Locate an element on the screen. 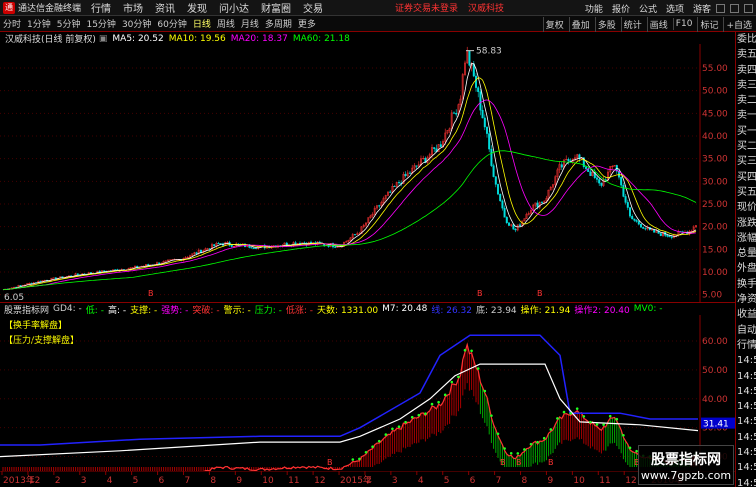 This screenshot has width=756, height=487. indicator-name: 股票指标网 is located at coordinates (26, 309).